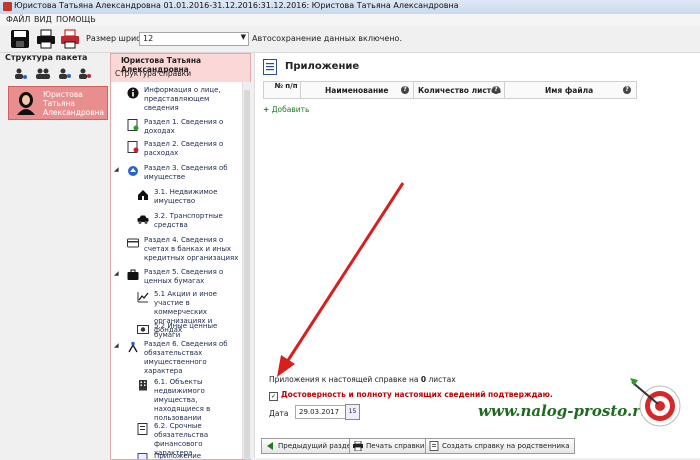 The width and height of the screenshot is (700, 460). I want to click on structure-item: 3.1. Недвижимое имущество, so click(176, 198).